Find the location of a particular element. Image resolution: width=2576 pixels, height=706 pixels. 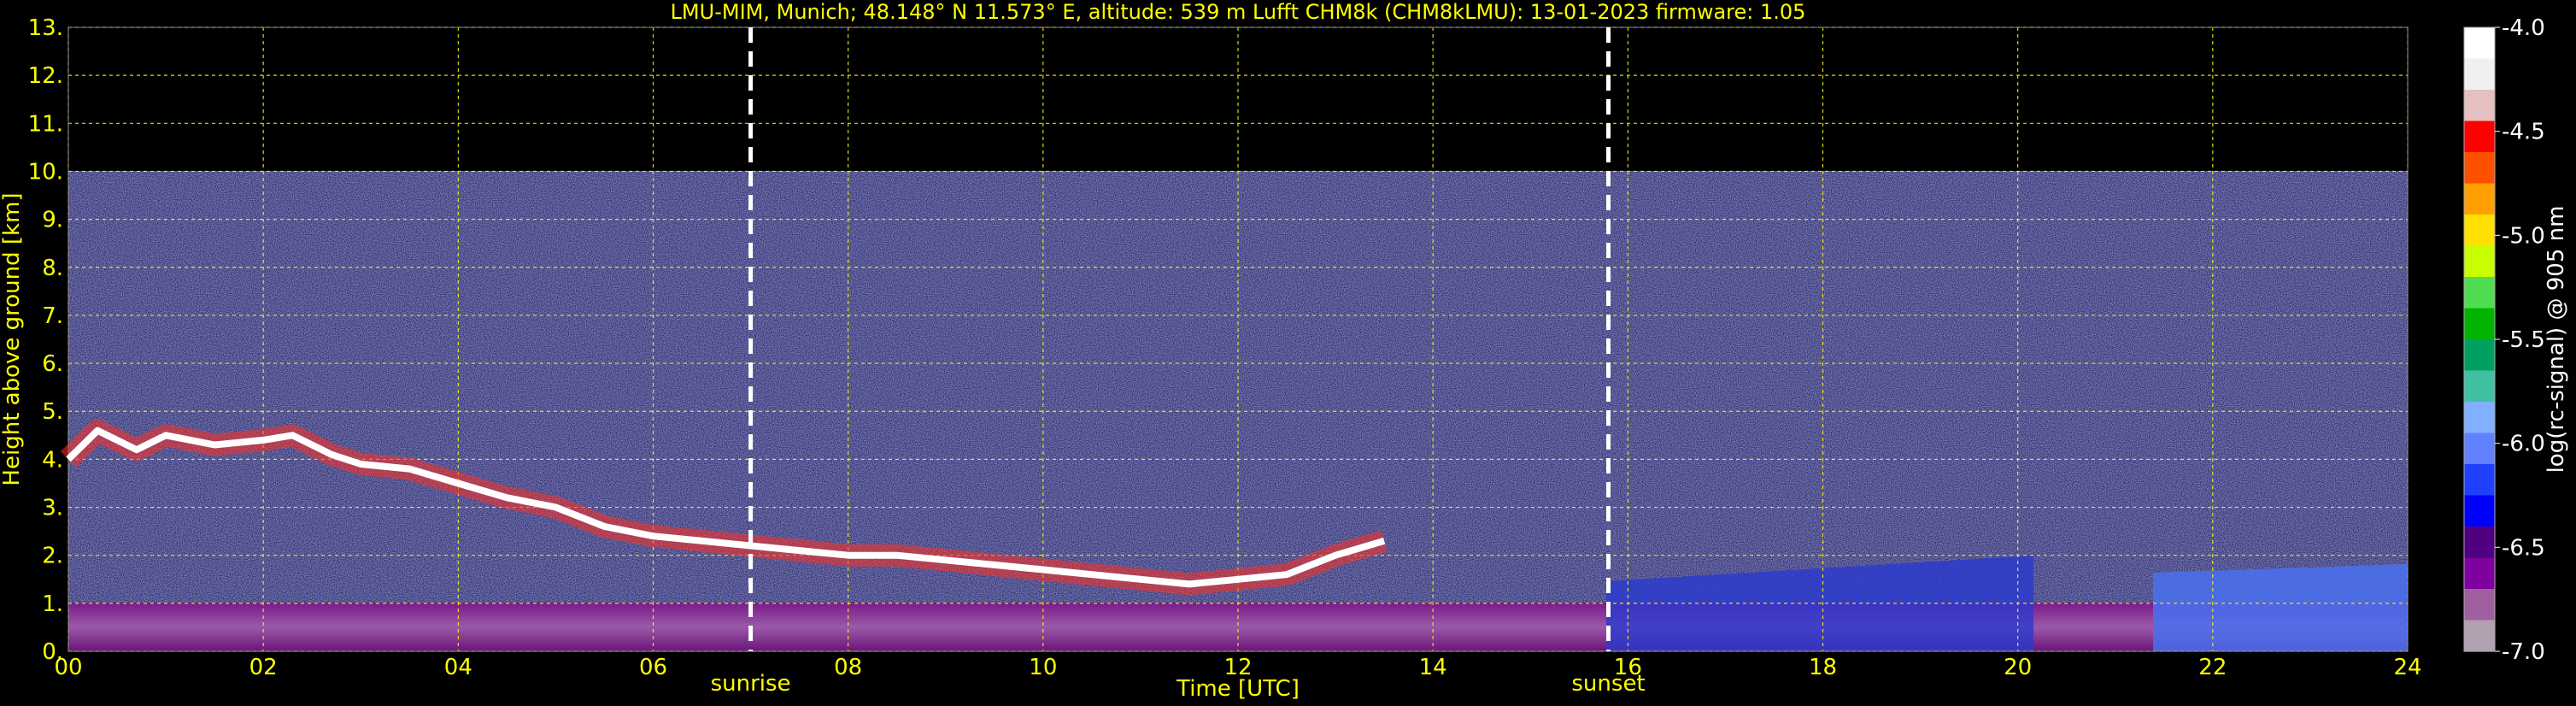

y-tick-label: 2. is located at coordinates (52, 556).